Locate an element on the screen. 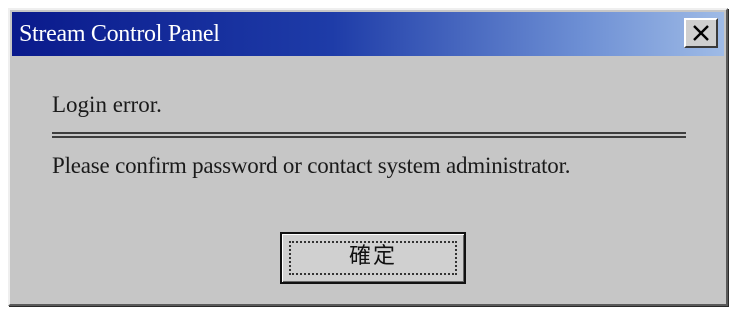  separator is located at coordinates (369, 135).